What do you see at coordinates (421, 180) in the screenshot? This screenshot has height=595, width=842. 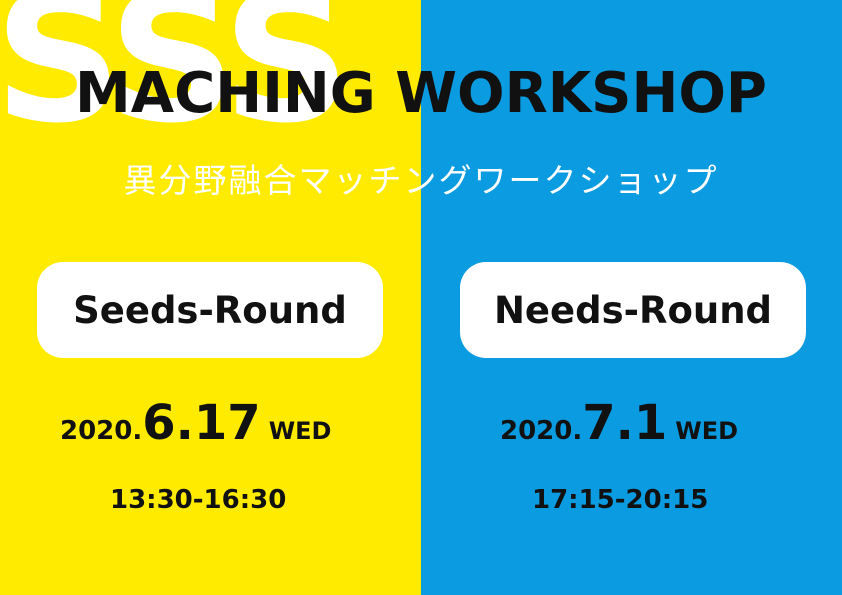 I see `event-subtitle: 異分野融合マッチングワークショップ` at bounding box center [421, 180].